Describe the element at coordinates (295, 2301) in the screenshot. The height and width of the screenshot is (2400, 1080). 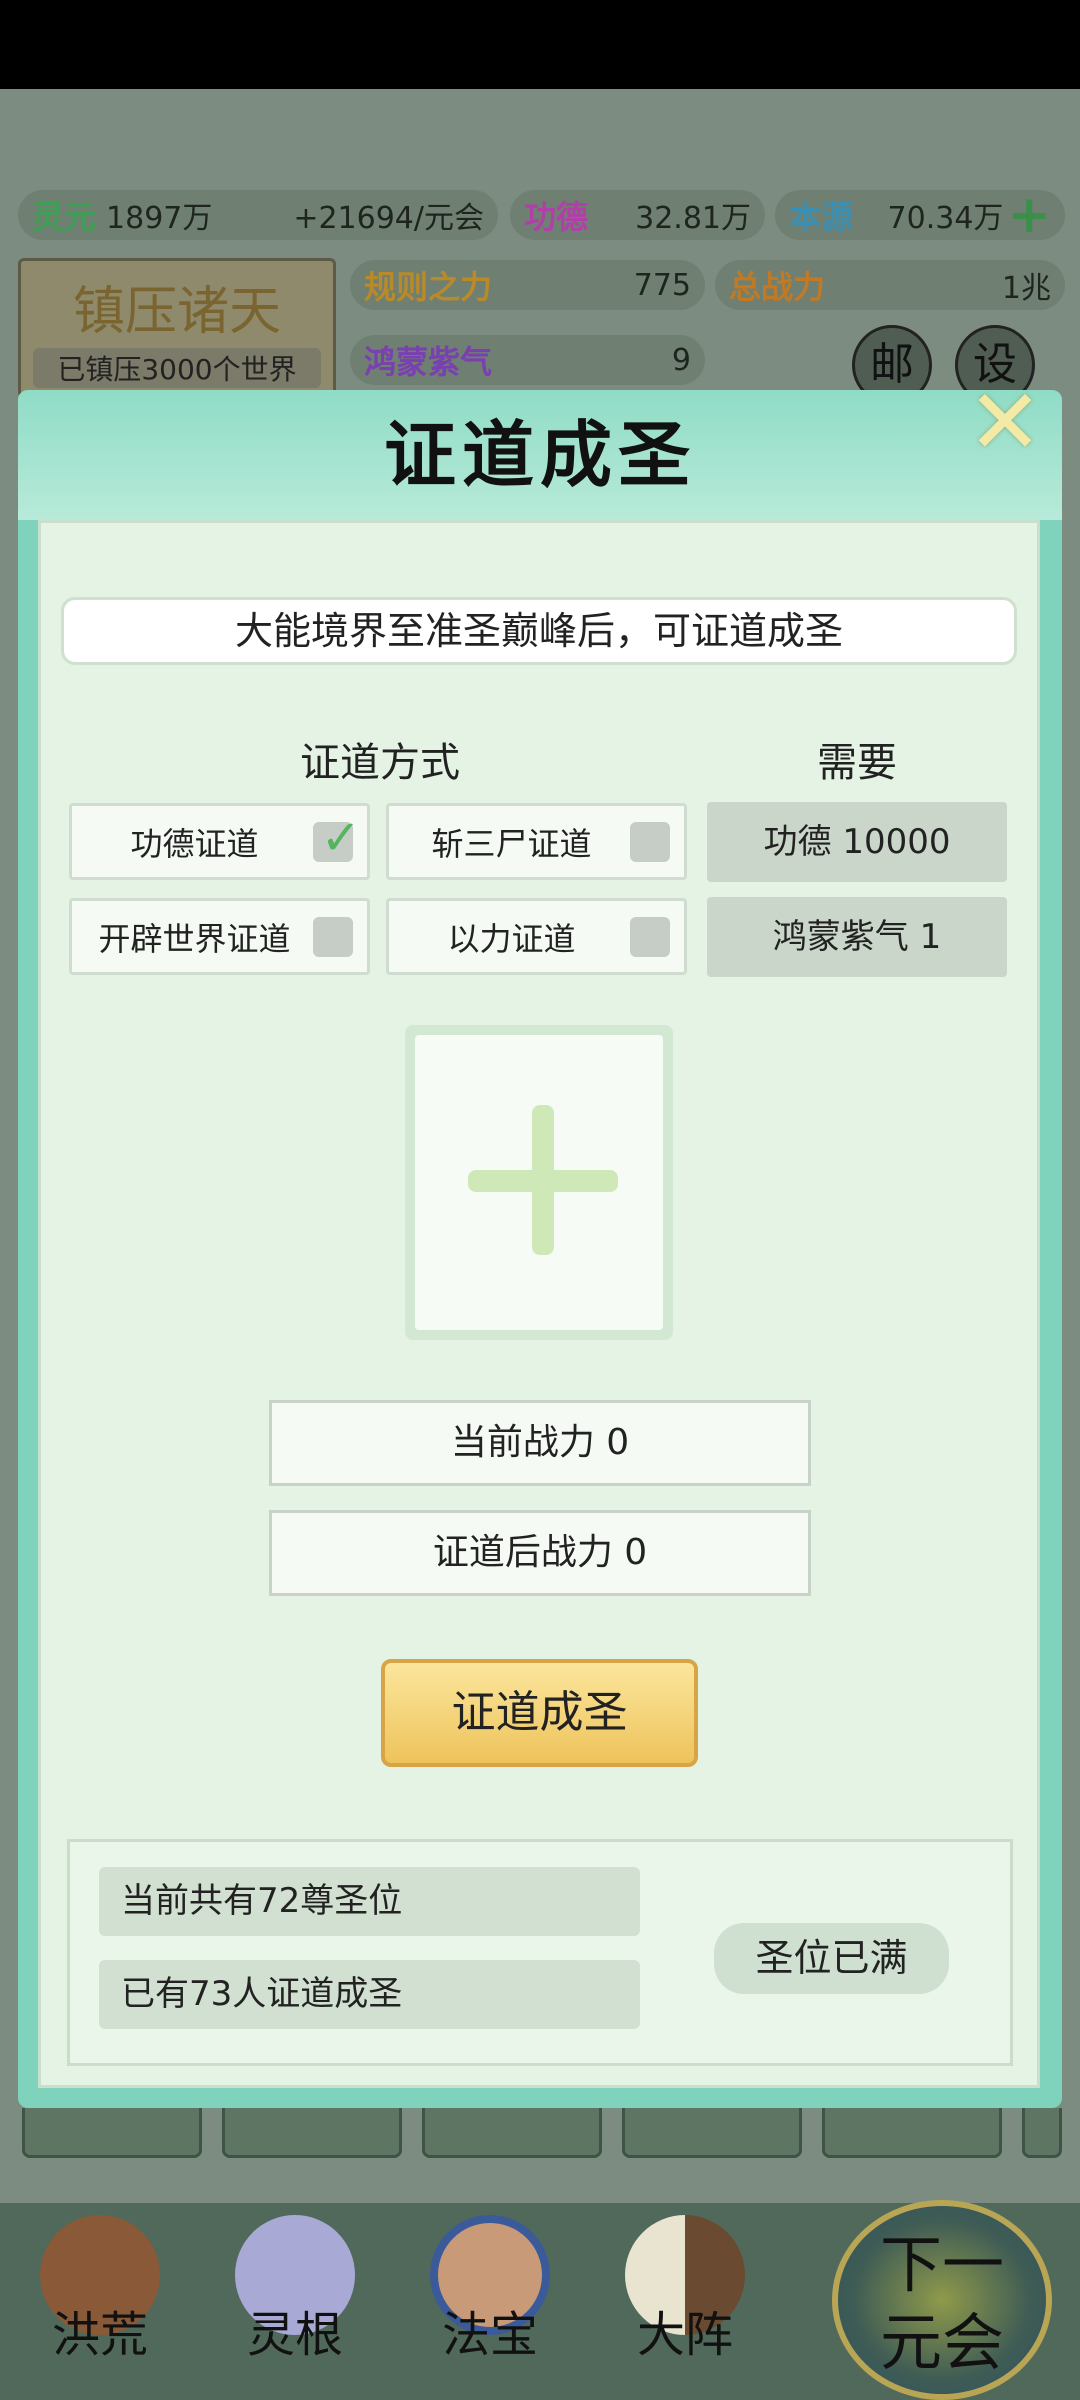
I see `nav-linggen: 灵根` at that location.